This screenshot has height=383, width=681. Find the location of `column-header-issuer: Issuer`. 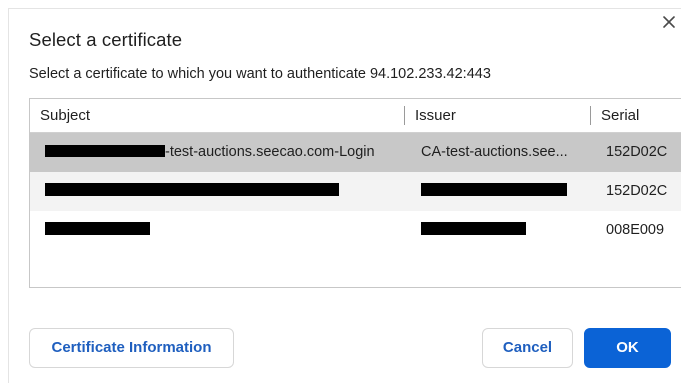

column-header-issuer: Issuer is located at coordinates (435, 115).